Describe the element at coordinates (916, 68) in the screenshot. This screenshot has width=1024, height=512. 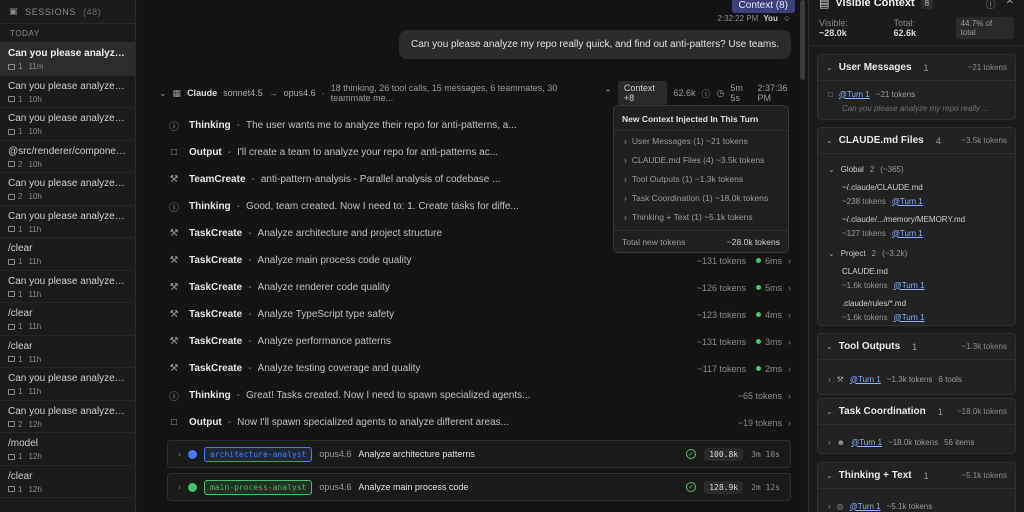
I see `card-header: ⌄ User Messages 1 ~21 tokens` at that location.